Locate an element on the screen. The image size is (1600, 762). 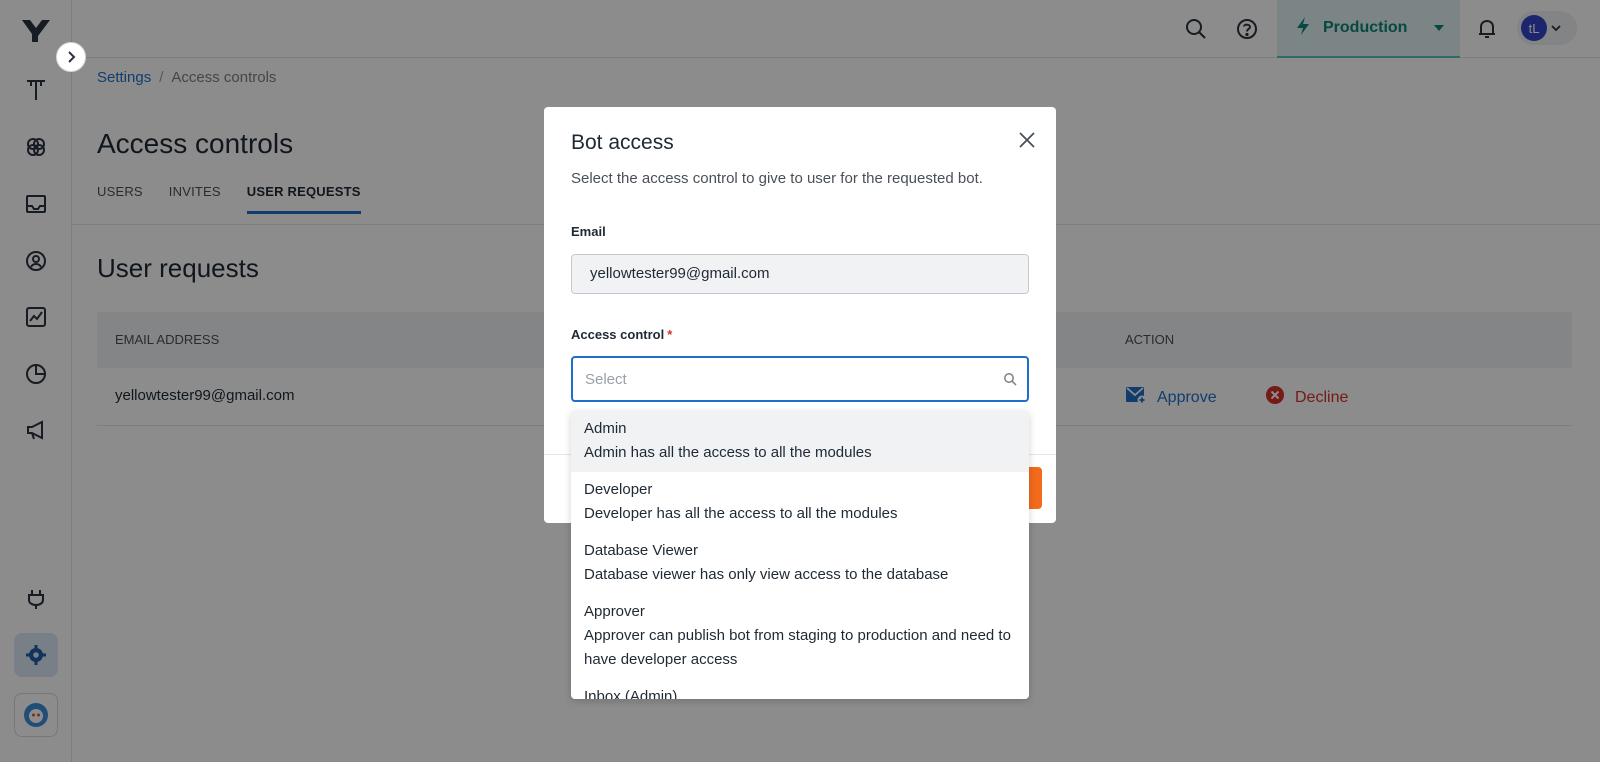
sidebar-toggle-icon is located at coordinates (71, 57).